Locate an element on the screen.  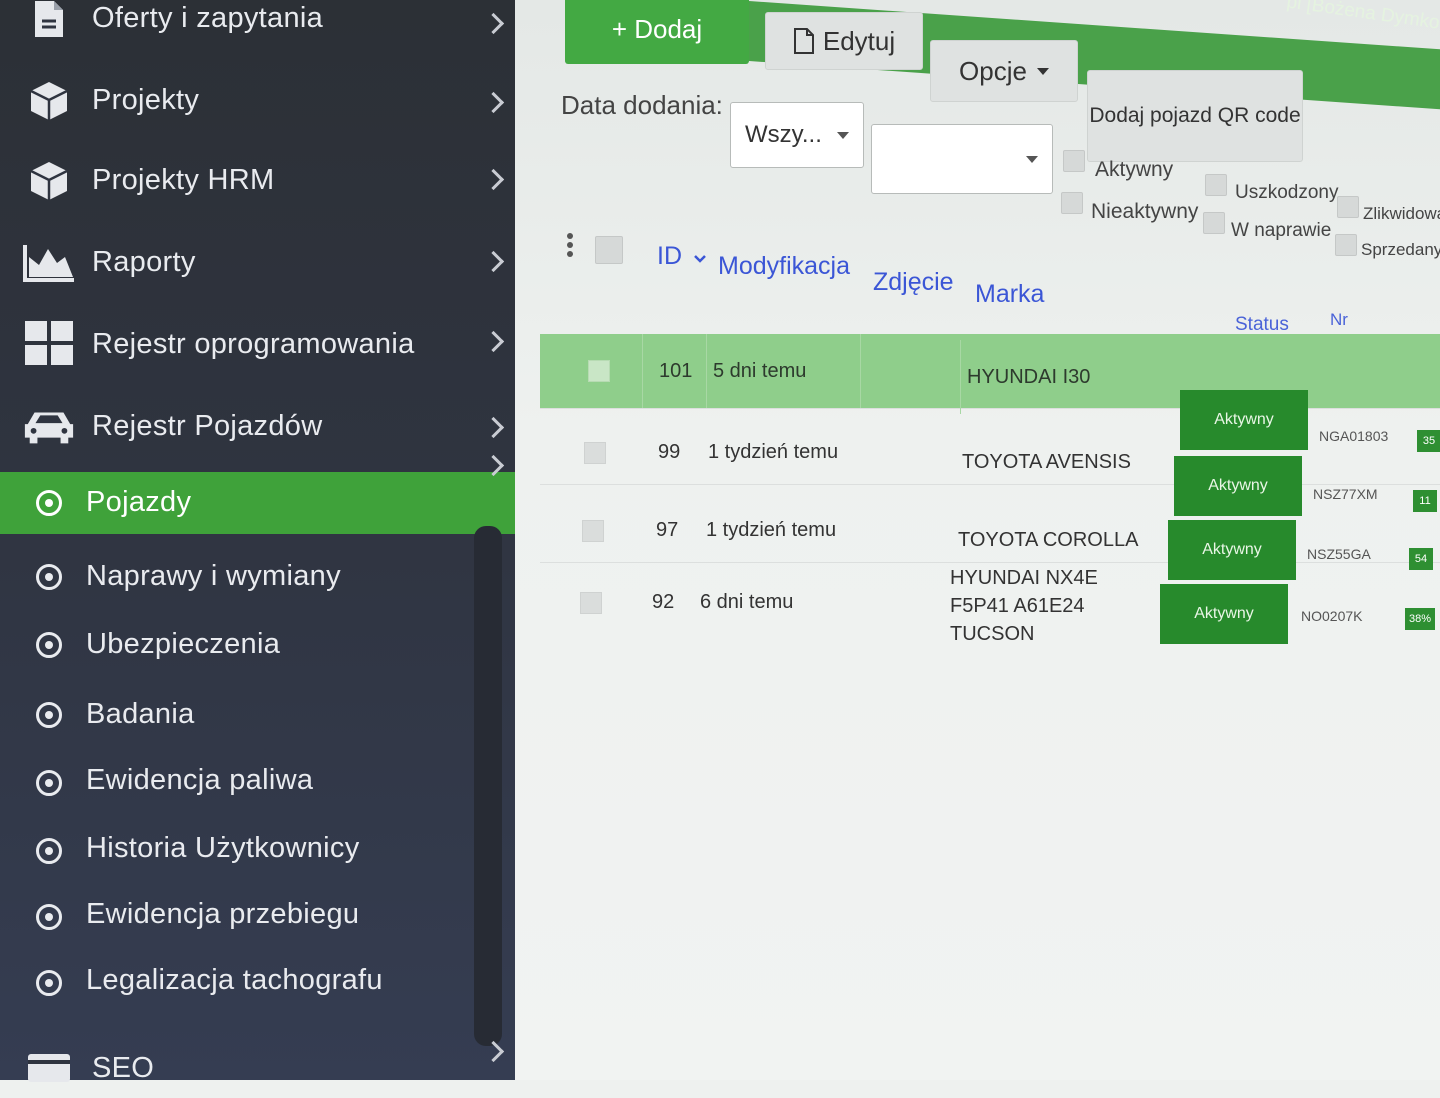
sidebar-item-ubezpieczenia: Ubezpieczenia is located at coordinates (257, 645).